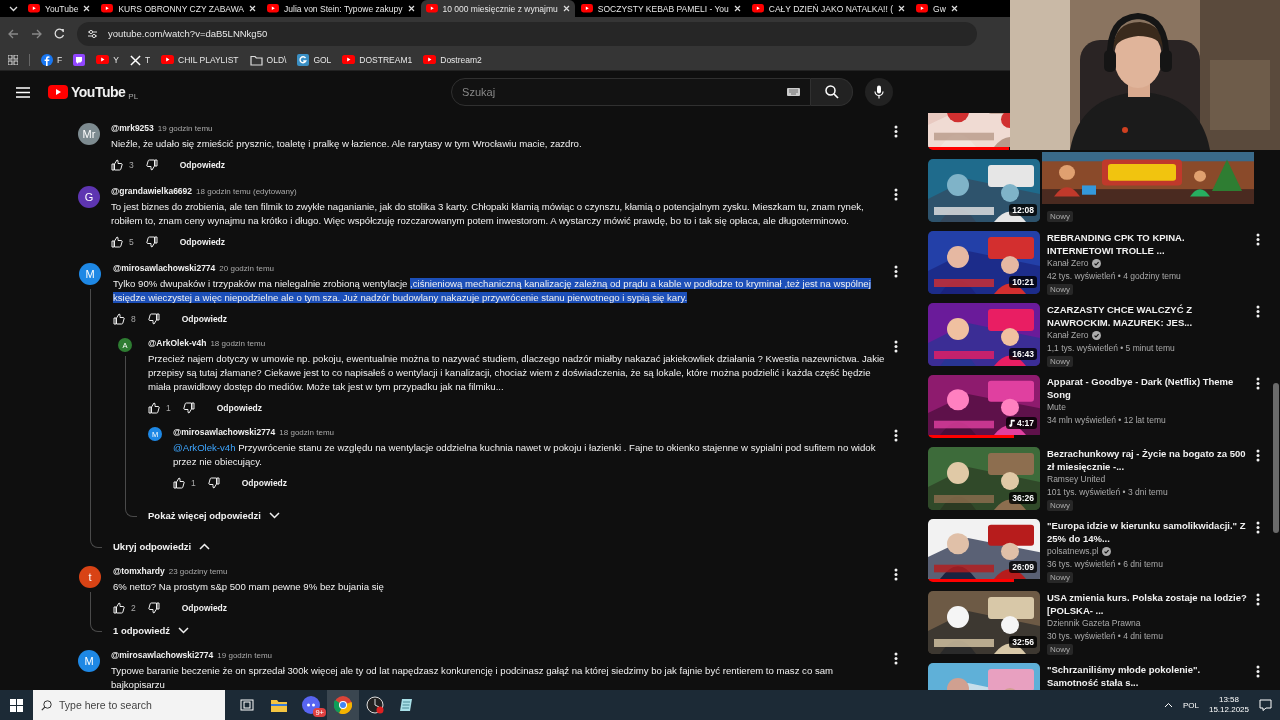 The height and width of the screenshot is (720, 1280). Describe the element at coordinates (527, 33) in the screenshot. I see `address-bar: youtube.com/watch?v=daB5LNNkg50` at that location.